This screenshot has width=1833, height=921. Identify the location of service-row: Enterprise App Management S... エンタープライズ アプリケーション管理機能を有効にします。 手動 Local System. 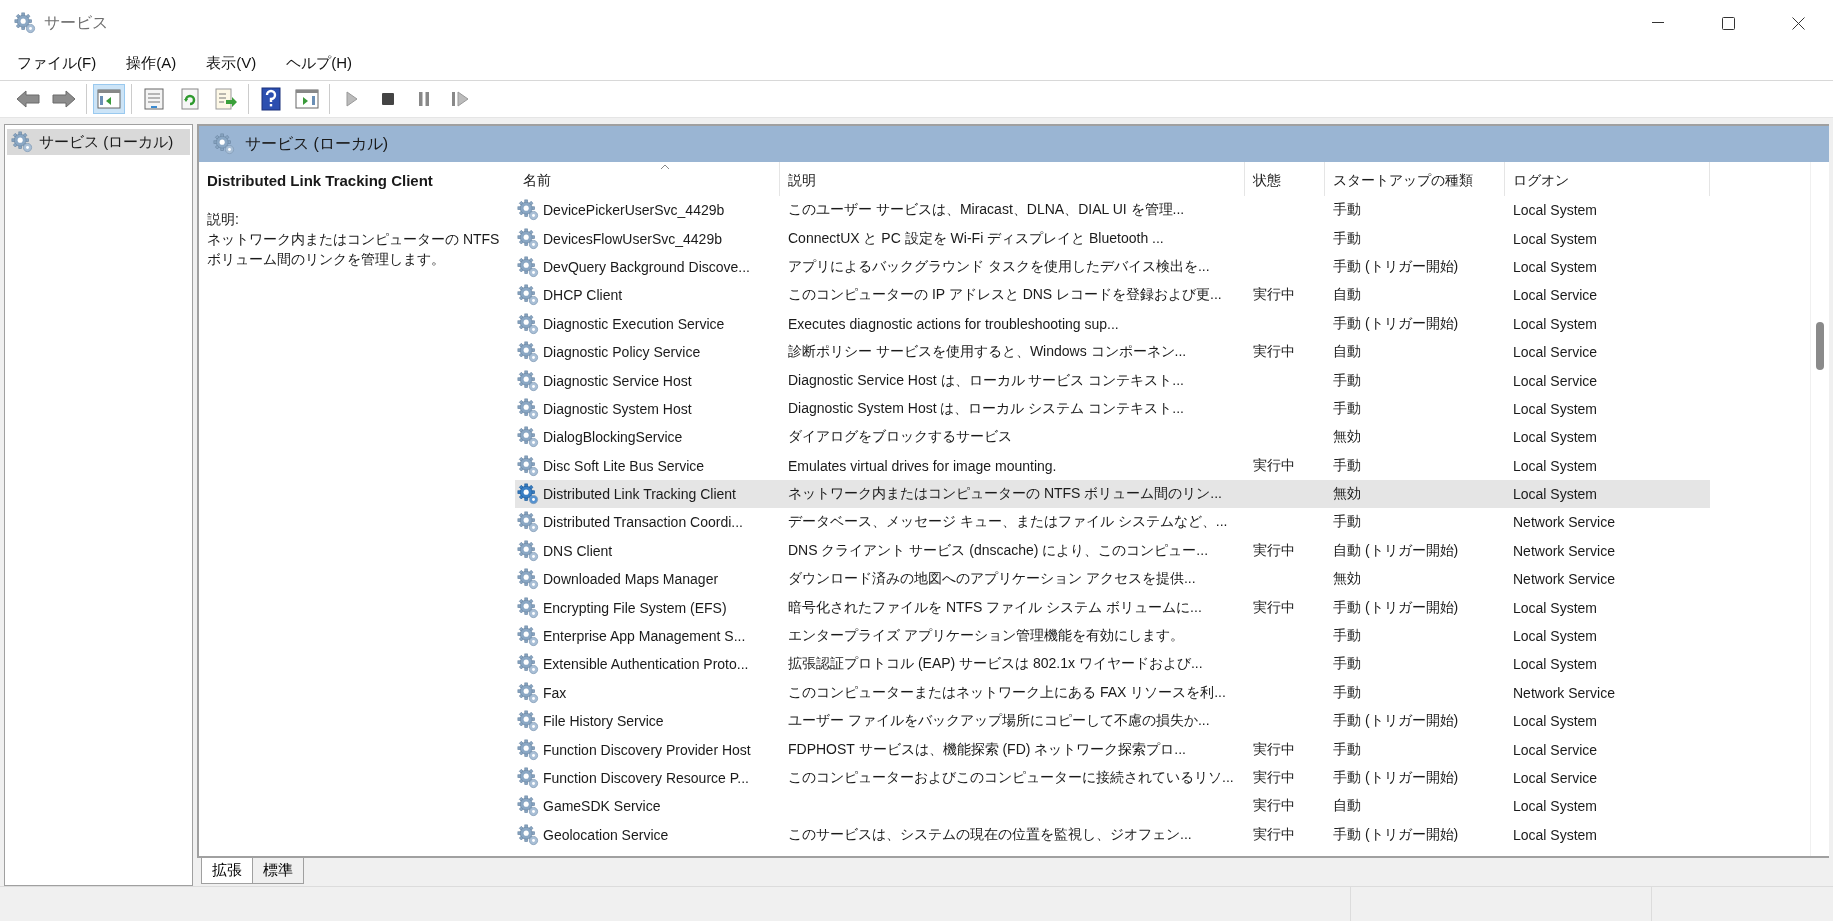
(1112, 636).